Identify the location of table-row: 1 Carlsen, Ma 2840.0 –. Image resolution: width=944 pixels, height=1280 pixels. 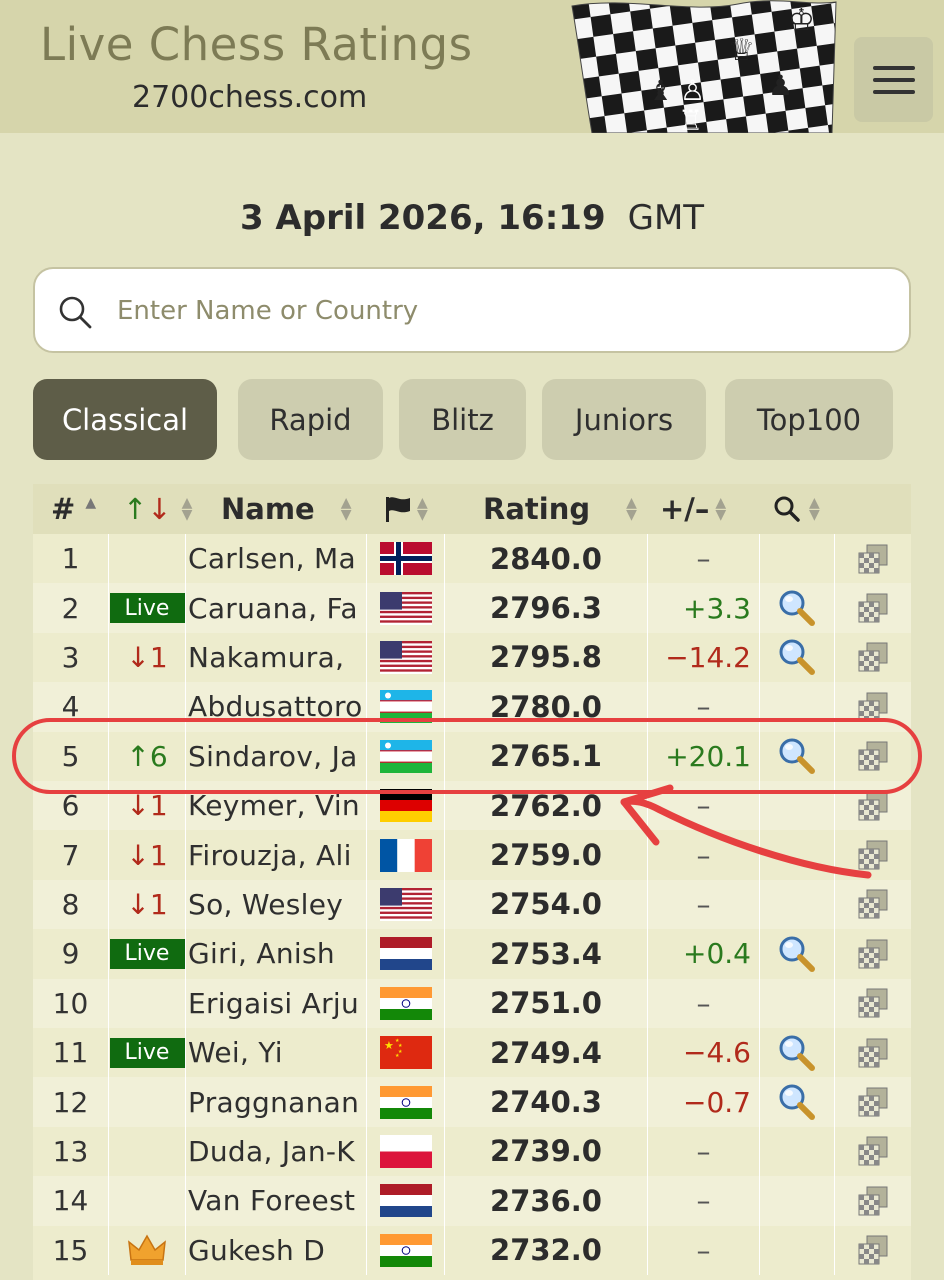
(472, 559).